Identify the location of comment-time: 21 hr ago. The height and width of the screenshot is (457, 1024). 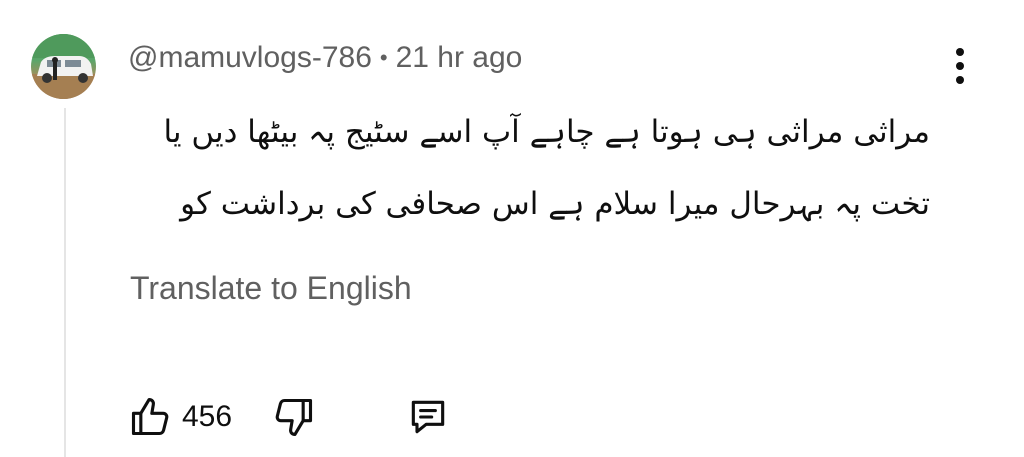
(459, 58).